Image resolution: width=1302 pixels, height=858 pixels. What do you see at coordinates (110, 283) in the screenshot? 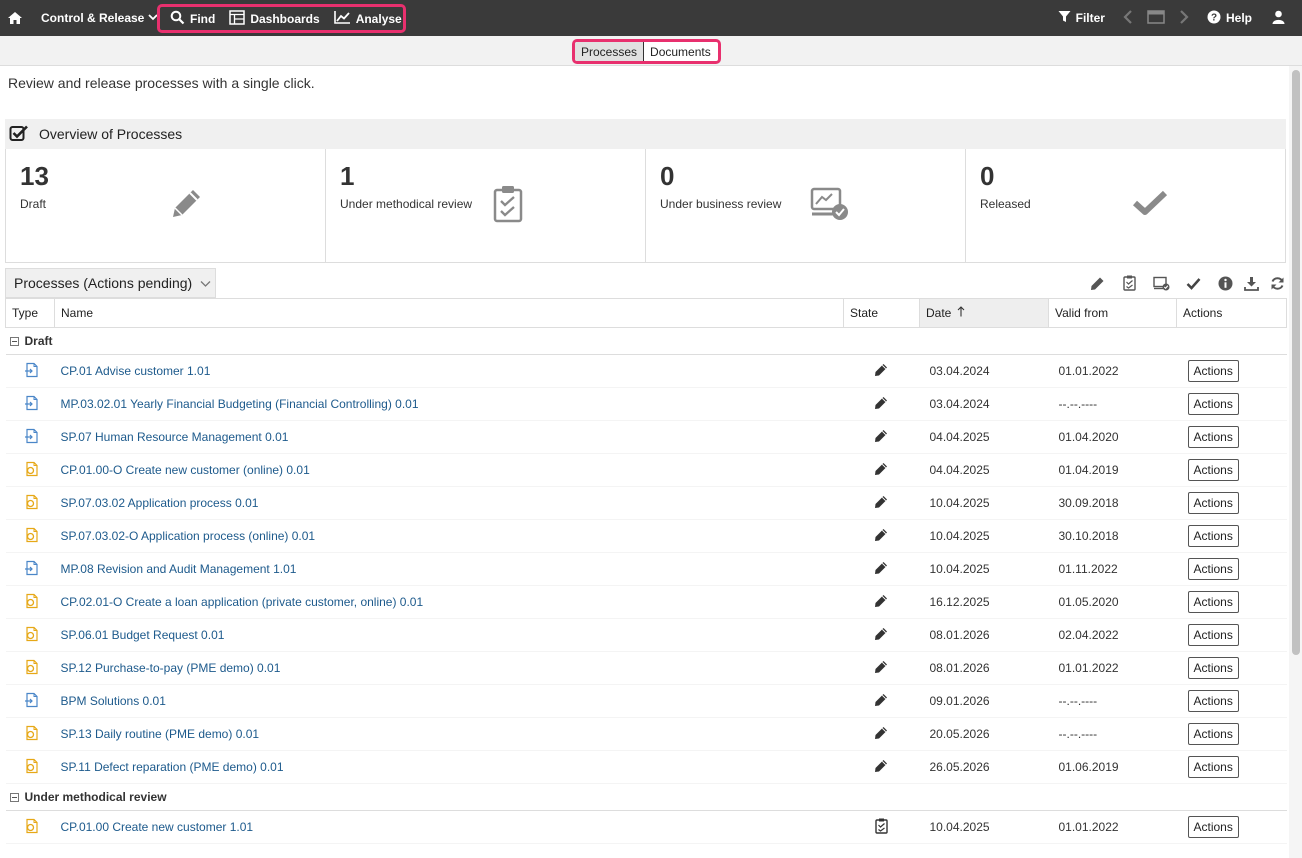
I see `view-select: Processes (Actions pending)` at bounding box center [110, 283].